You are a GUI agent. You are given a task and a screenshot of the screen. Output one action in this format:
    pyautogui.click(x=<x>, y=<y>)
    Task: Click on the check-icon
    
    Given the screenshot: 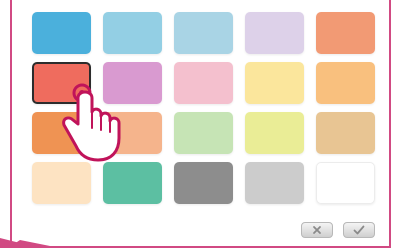 What is the action you would take?
    pyautogui.click(x=359, y=230)
    